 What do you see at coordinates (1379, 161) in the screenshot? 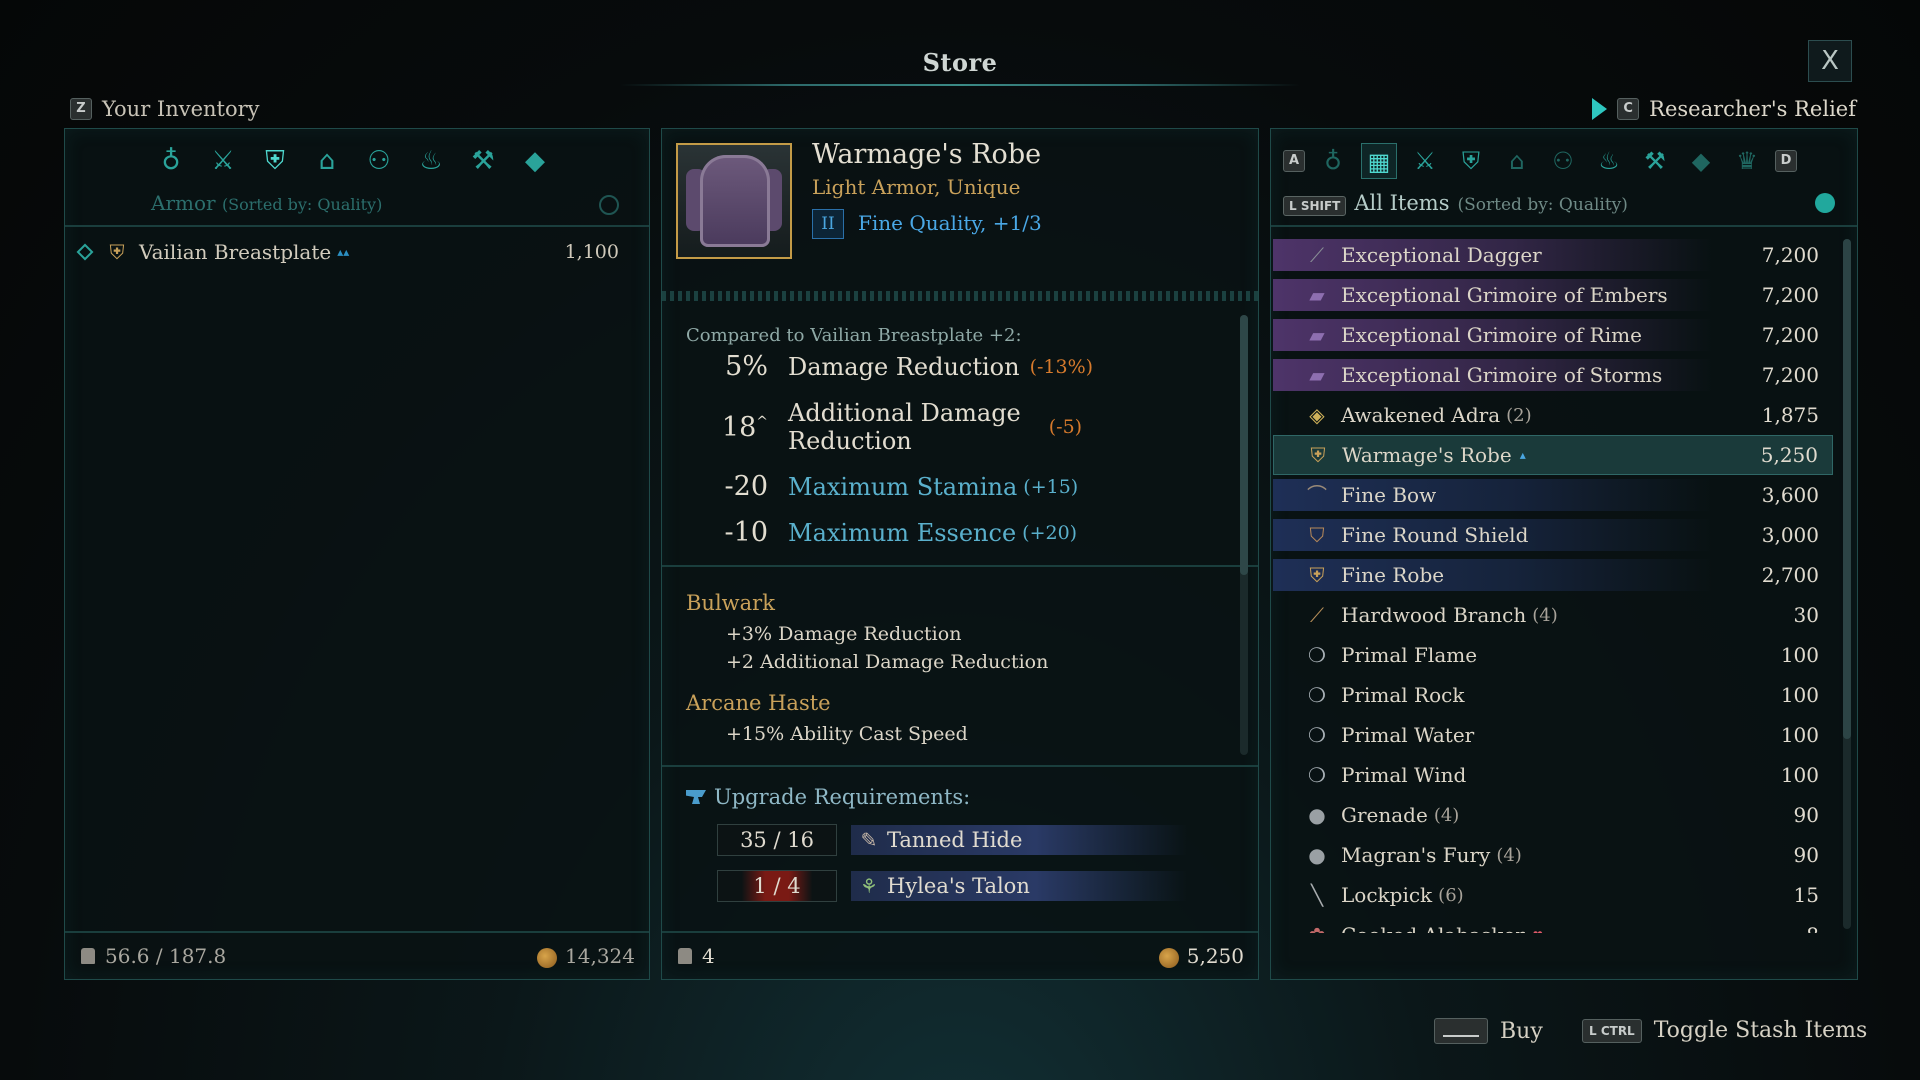
I see `all-items-icon: ▦` at bounding box center [1379, 161].